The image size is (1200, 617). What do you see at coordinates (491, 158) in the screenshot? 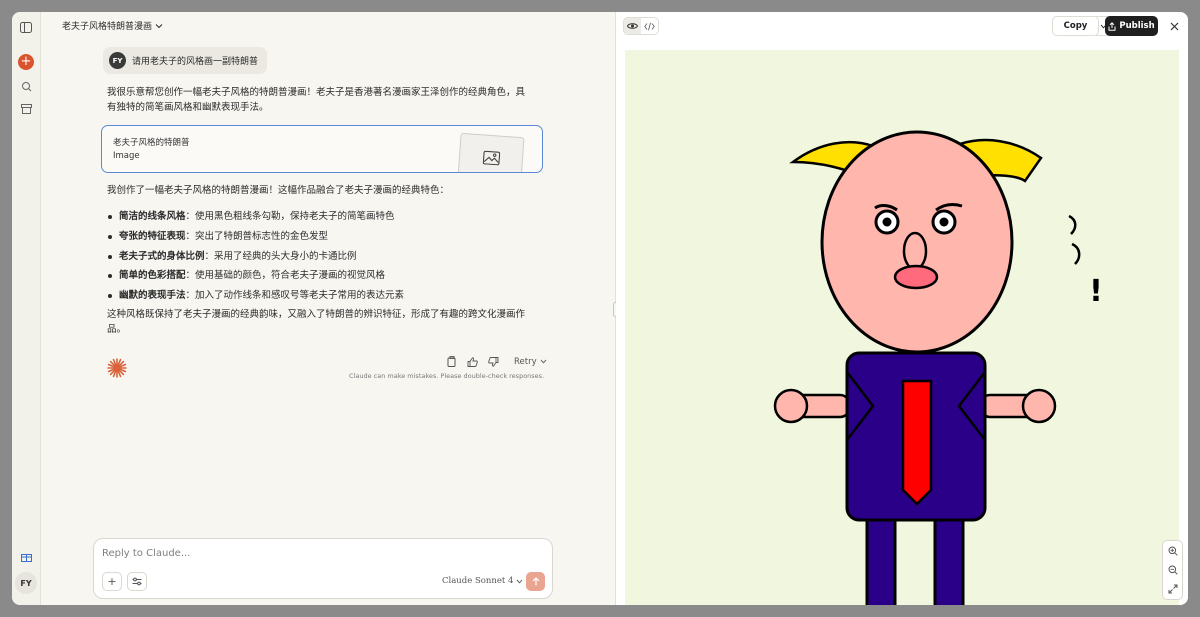
I see `image-icon` at bounding box center [491, 158].